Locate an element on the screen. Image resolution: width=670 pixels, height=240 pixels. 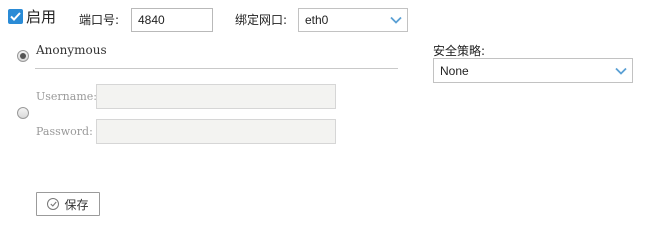
password-label: Password: is located at coordinates (64, 131).